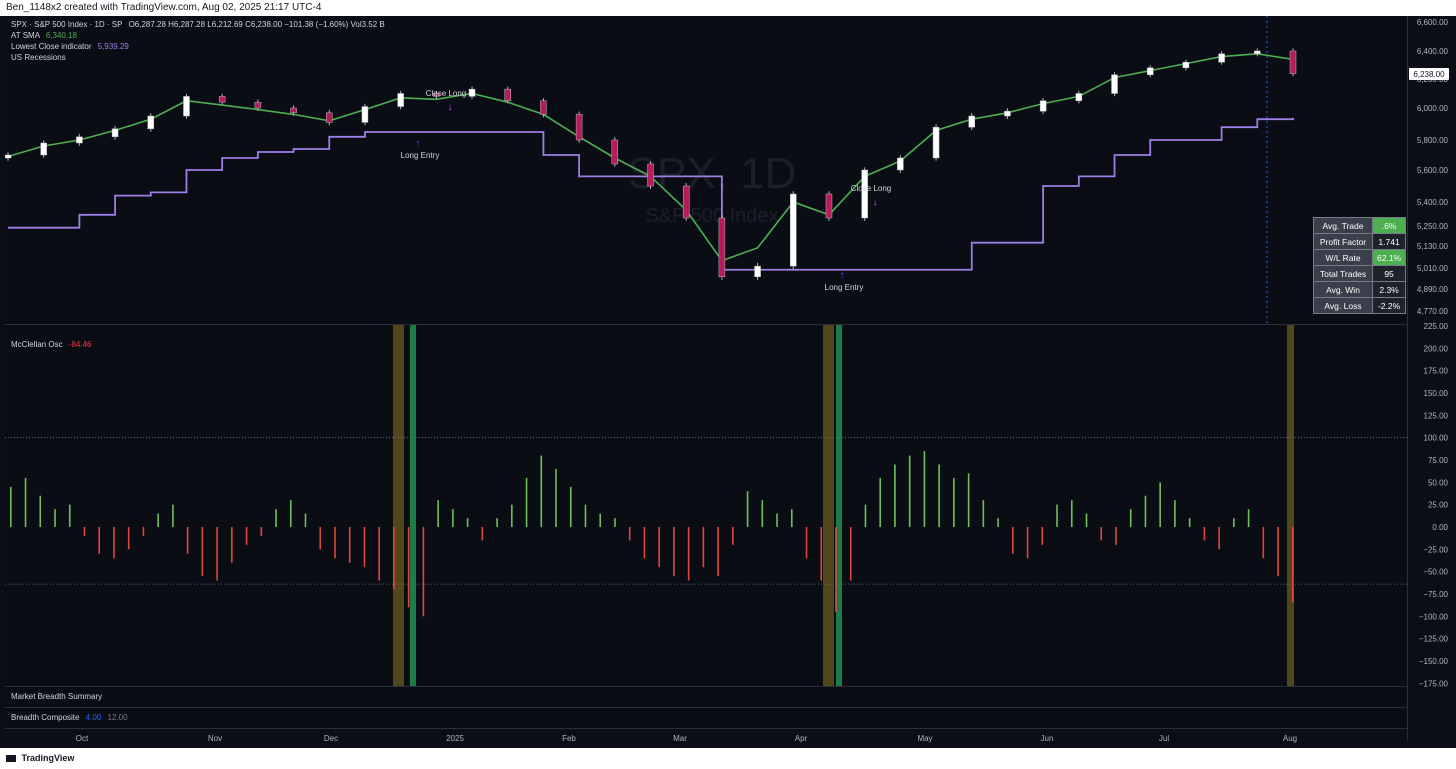 The image size is (1456, 769). Describe the element at coordinates (40, 758) in the screenshot. I see `tradingview-logo: TradingView` at that location.